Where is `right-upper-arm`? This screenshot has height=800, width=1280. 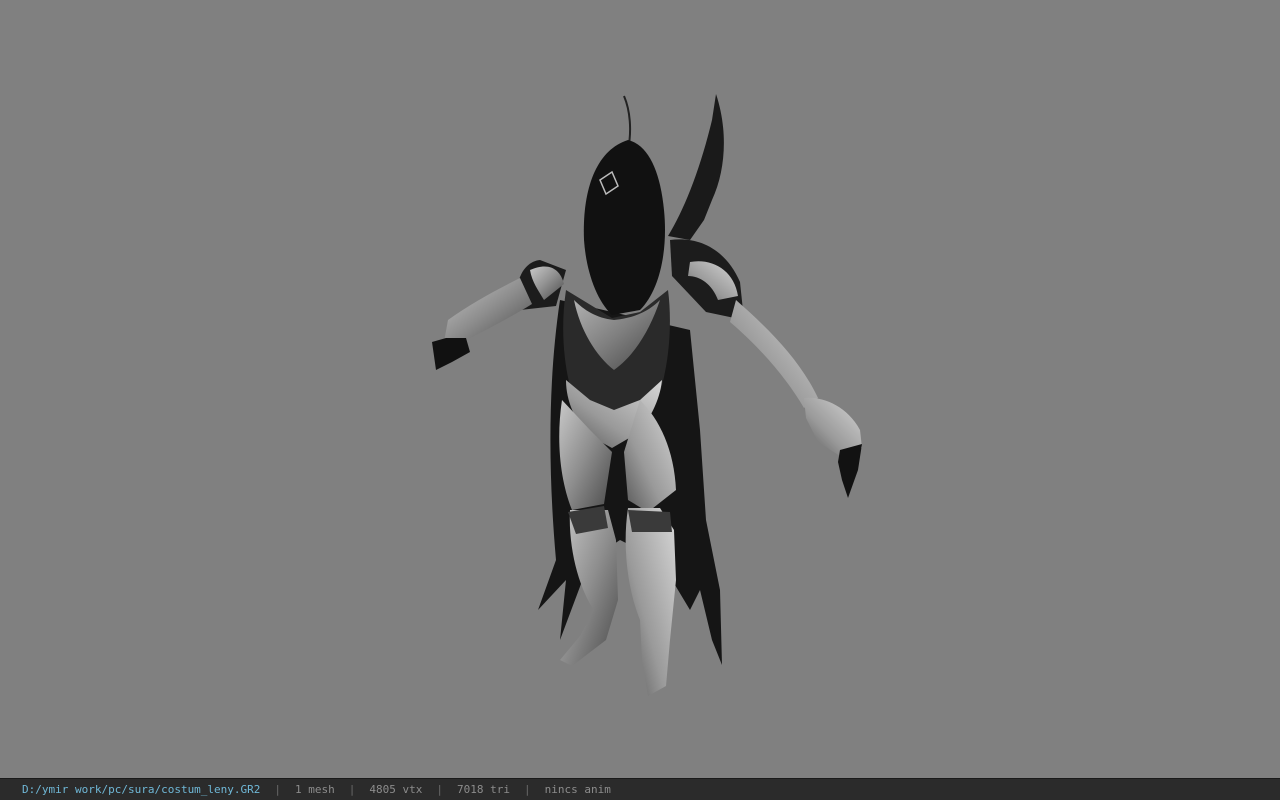 right-upper-arm is located at coordinates (774, 354).